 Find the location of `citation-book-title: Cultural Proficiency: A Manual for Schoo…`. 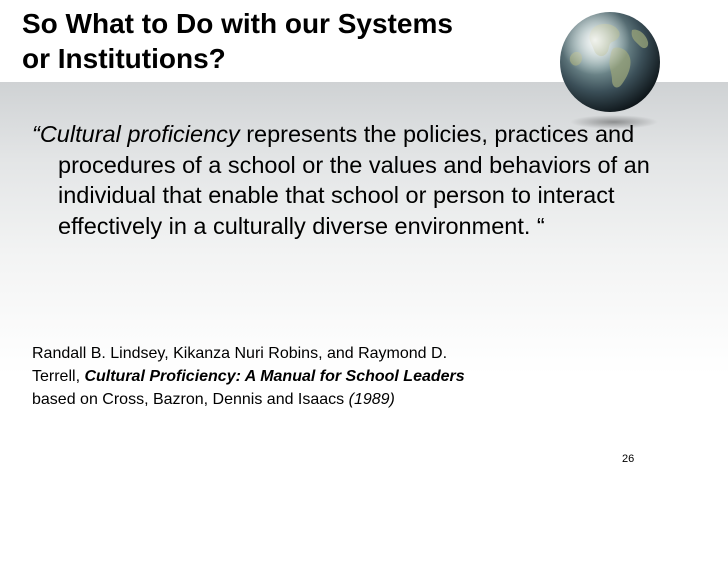

citation-book-title: Cultural Proficiency: A Manual for Schoo… is located at coordinates (274, 376).